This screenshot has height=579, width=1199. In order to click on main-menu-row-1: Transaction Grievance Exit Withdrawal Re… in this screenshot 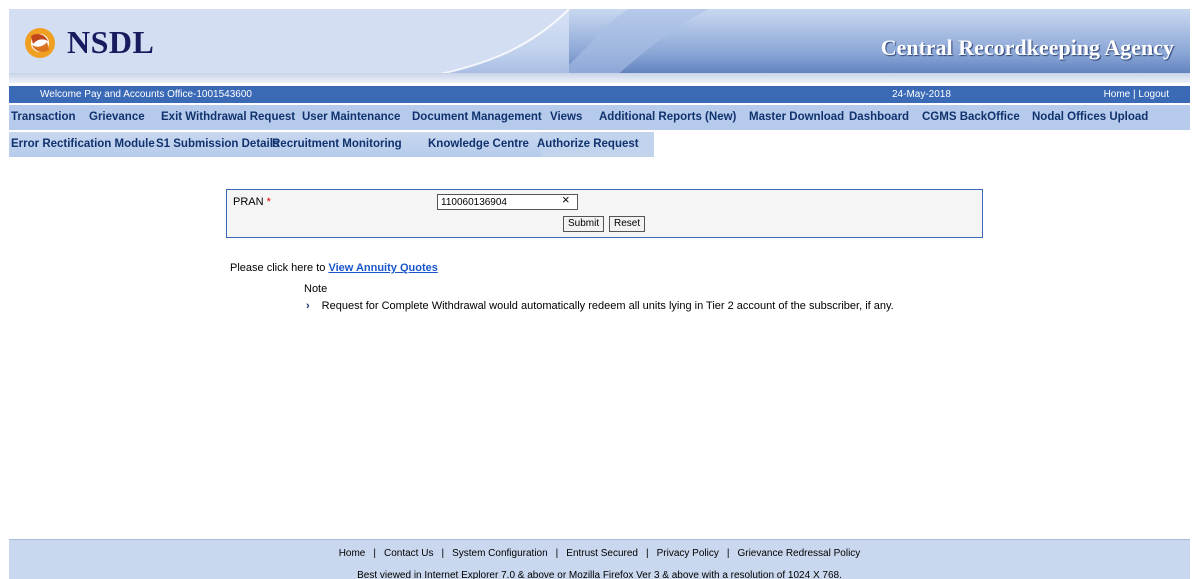, I will do `click(599, 117)`.